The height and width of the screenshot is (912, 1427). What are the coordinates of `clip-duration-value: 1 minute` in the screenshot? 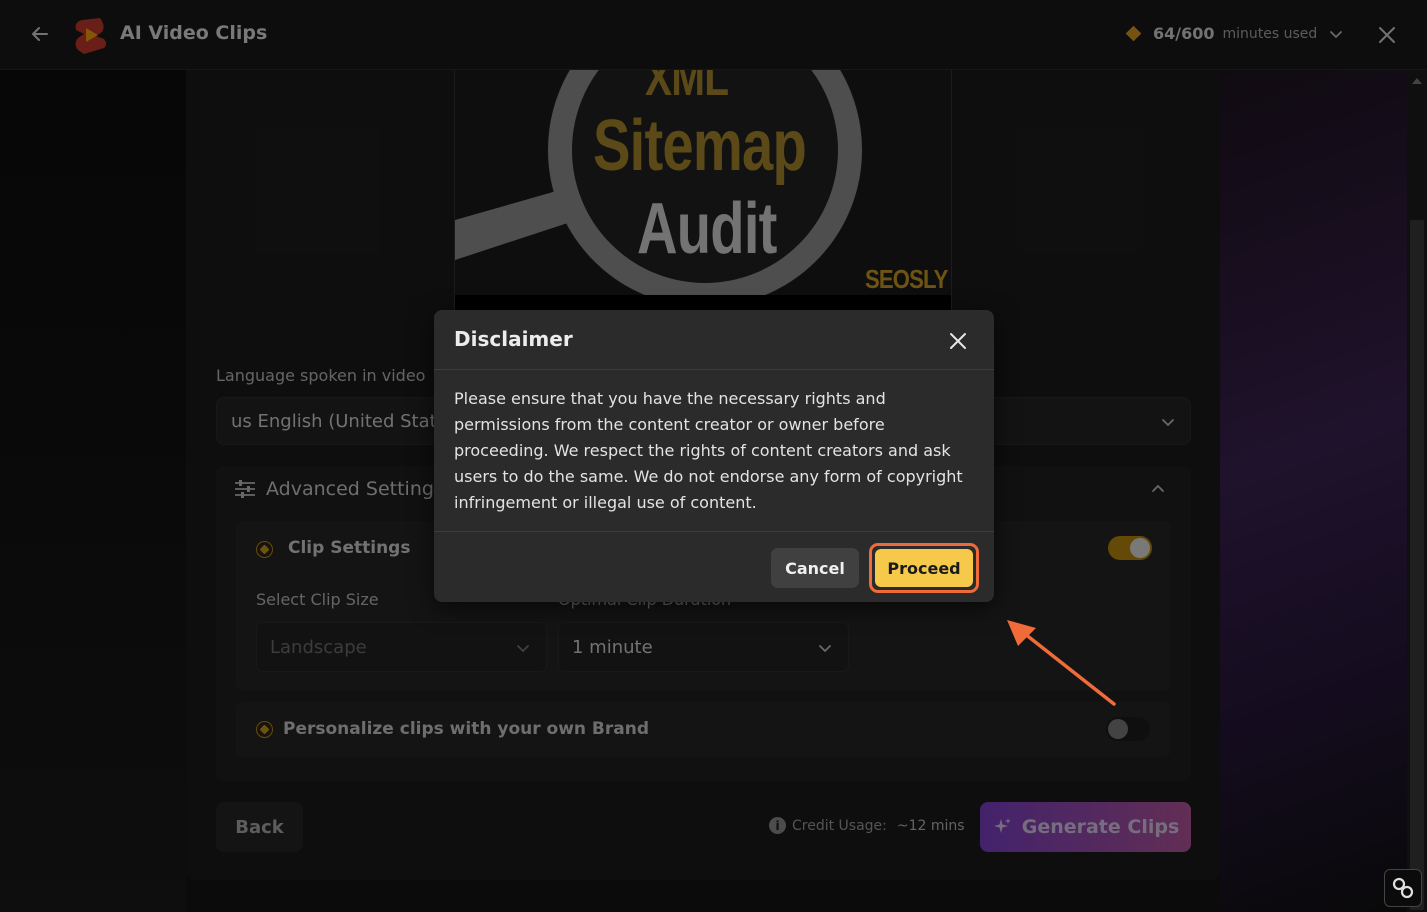 It's located at (612, 647).